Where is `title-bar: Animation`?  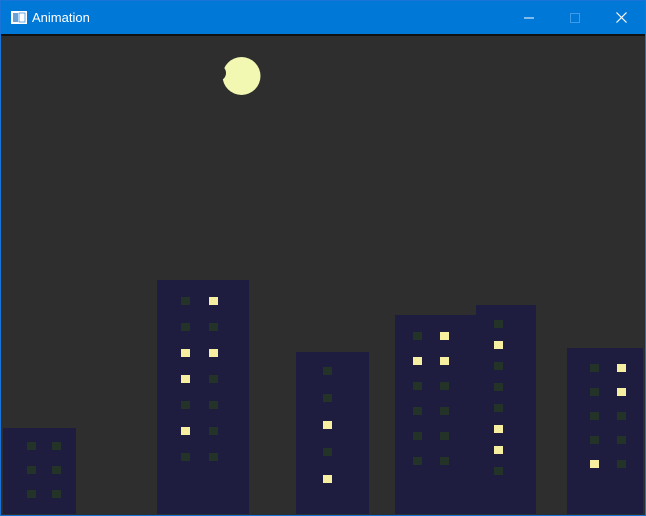
title-bar: Animation is located at coordinates (323, 17).